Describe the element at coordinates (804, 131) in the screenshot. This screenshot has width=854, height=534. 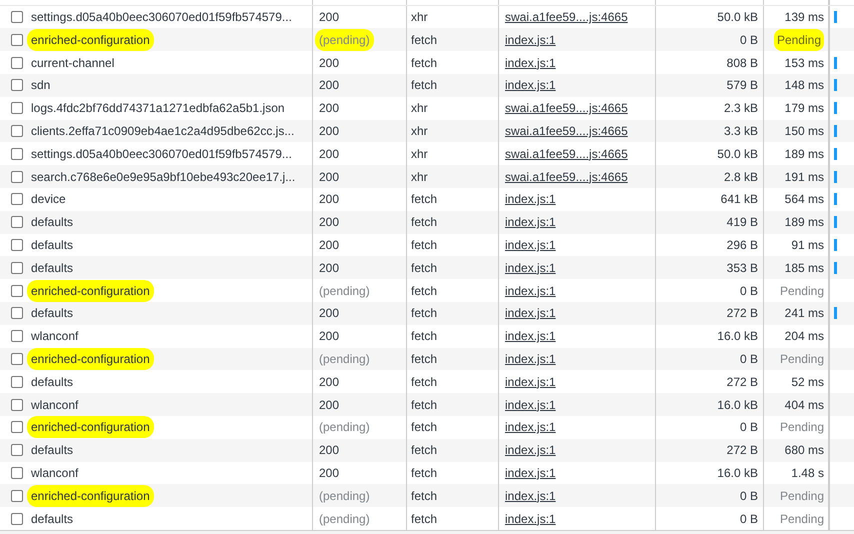
I see `time-text: 150 ms` at that location.